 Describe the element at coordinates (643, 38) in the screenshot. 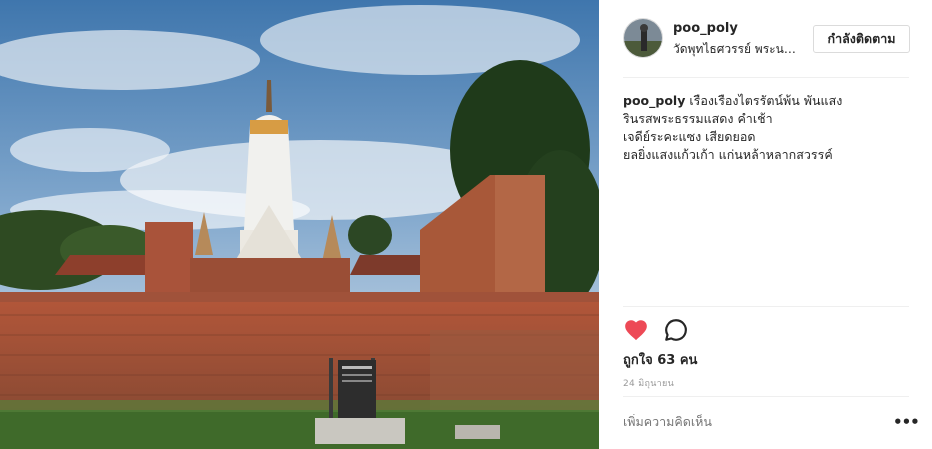

I see `avatar` at that location.